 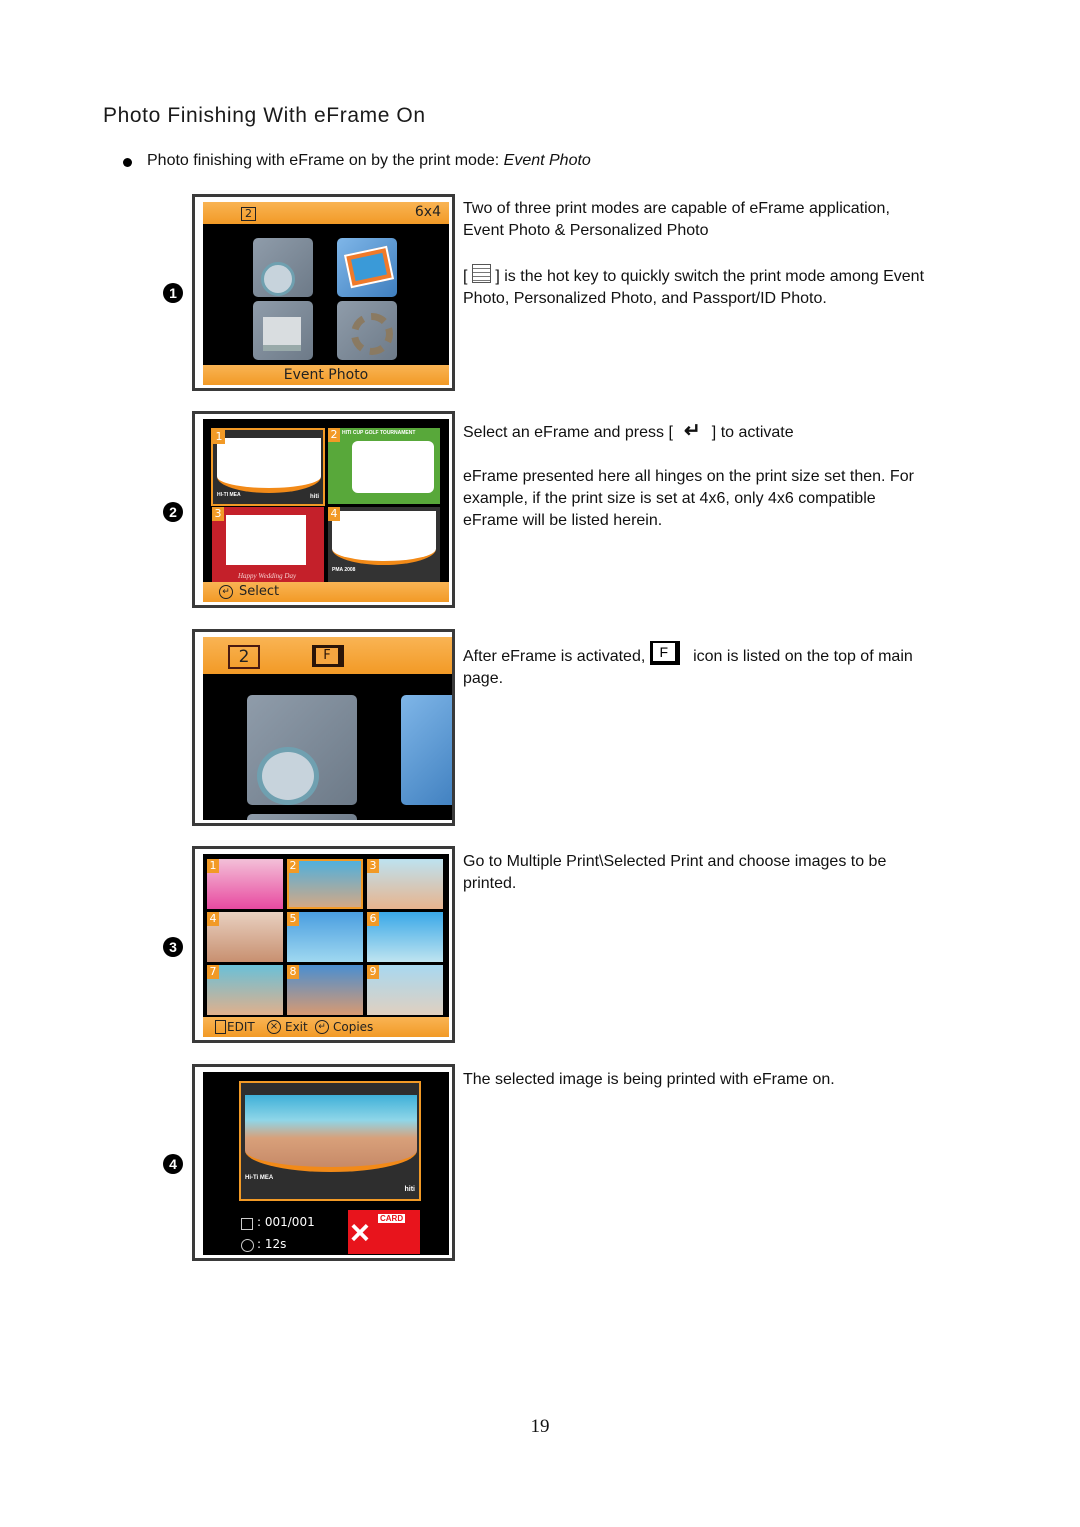 I want to click on screenshot-mode-menu: 2 6x4 Event Photo, so click(x=323, y=292).